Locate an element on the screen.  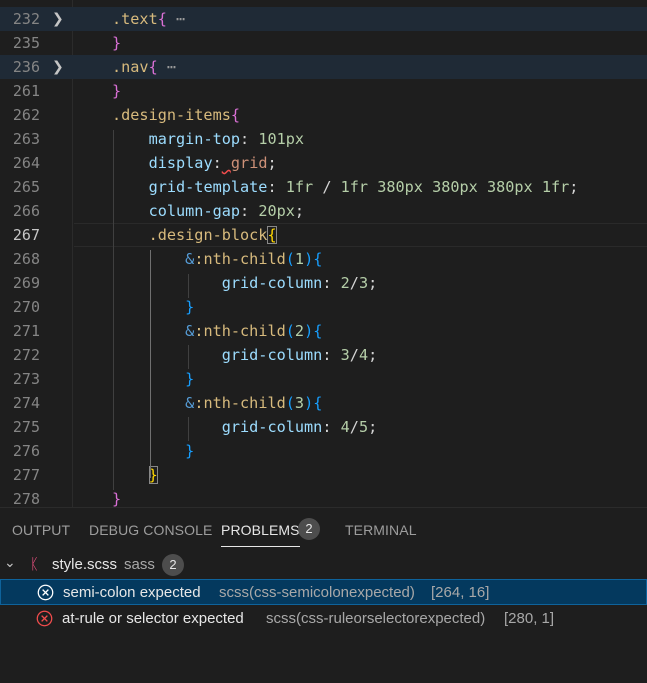
code-line: 277 } is located at coordinates (323, 475).